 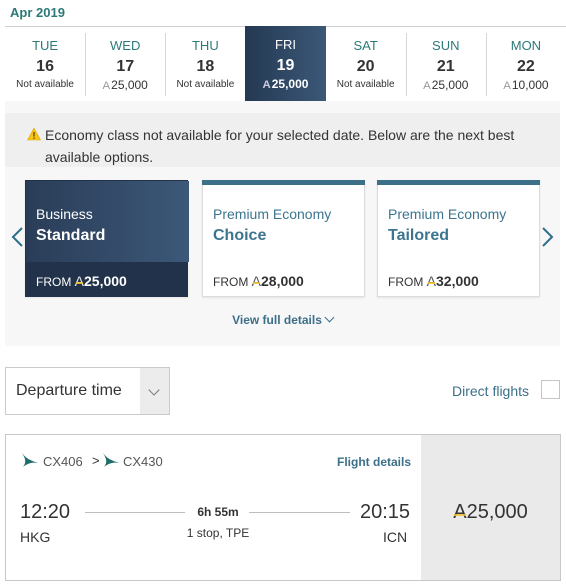 I want to click on flight-number: CX430, so click(x=143, y=461).